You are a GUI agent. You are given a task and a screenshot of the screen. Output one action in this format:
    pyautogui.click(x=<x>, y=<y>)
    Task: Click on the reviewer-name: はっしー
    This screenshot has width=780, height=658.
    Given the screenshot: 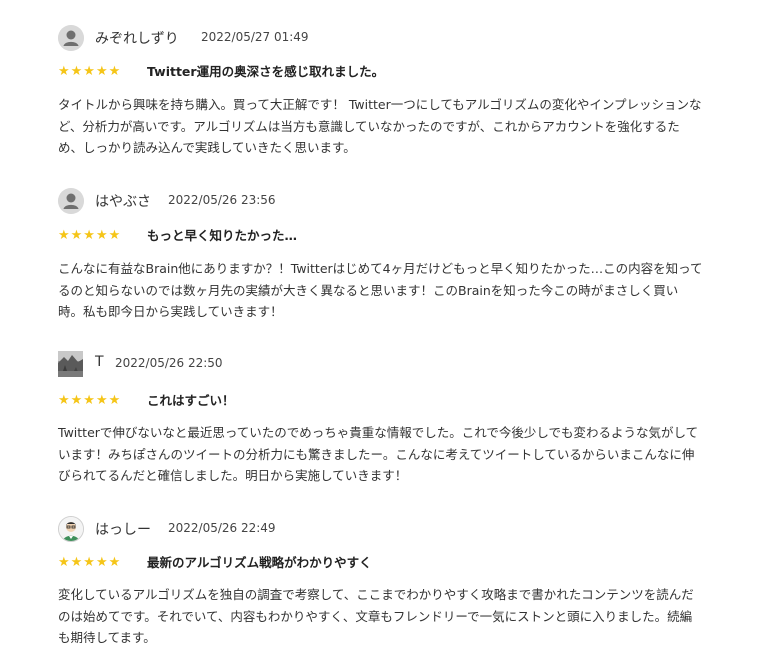 What is the action you would take?
    pyautogui.click(x=123, y=529)
    